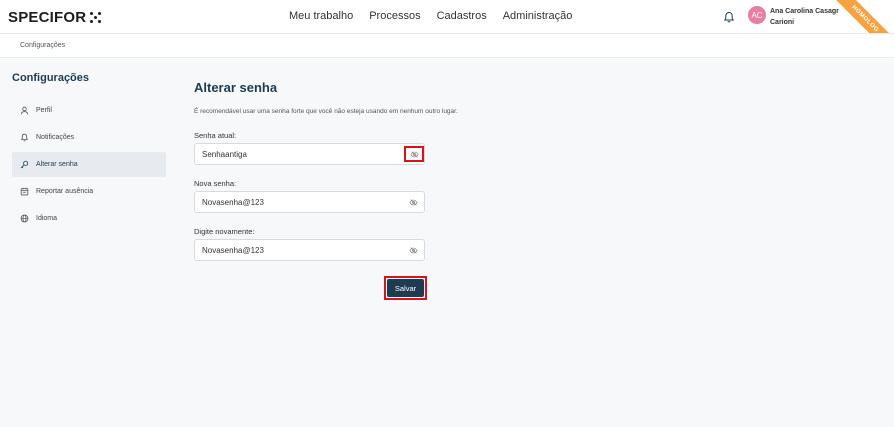 This screenshot has height=427, width=894. I want to click on current-password-field, so click(309, 154).